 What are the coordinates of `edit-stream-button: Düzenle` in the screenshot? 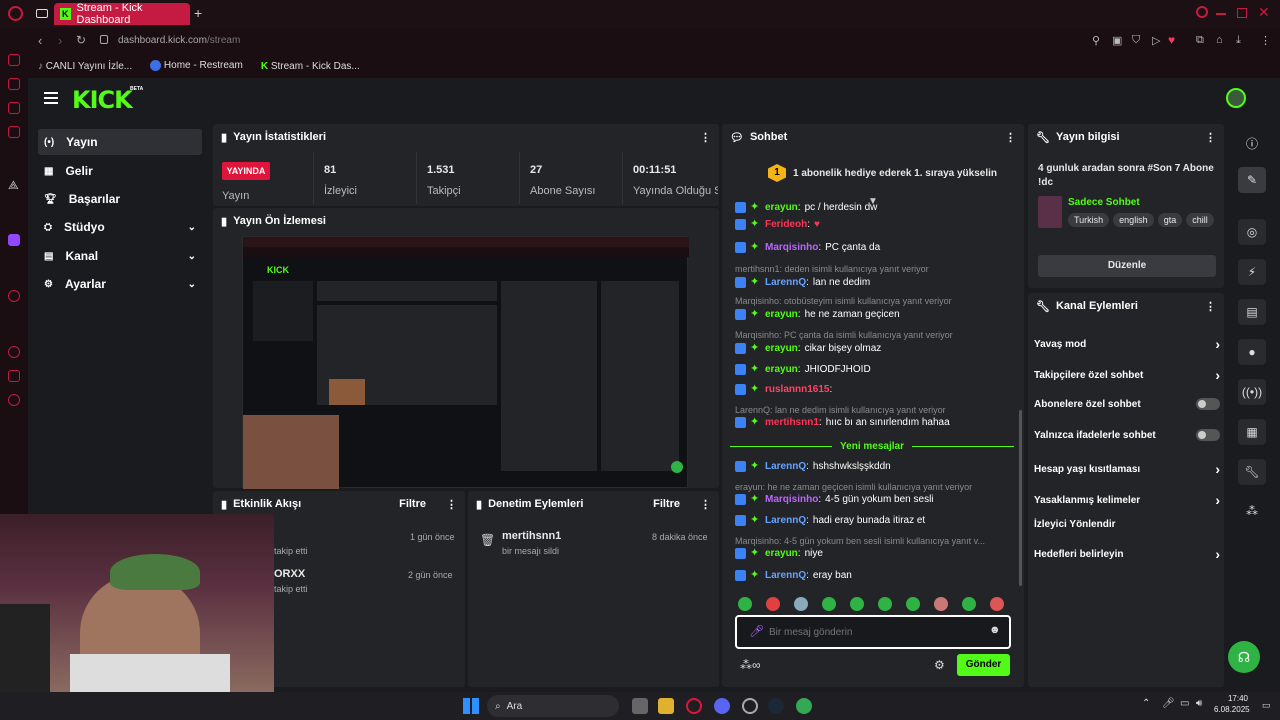 It's located at (1127, 266).